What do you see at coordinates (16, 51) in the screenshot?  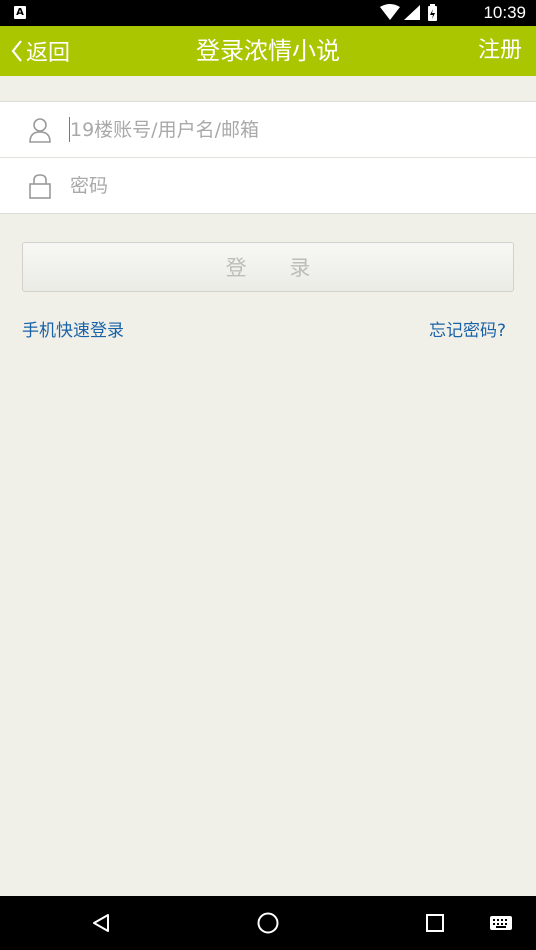 I see `chevron-left-icon` at bounding box center [16, 51].